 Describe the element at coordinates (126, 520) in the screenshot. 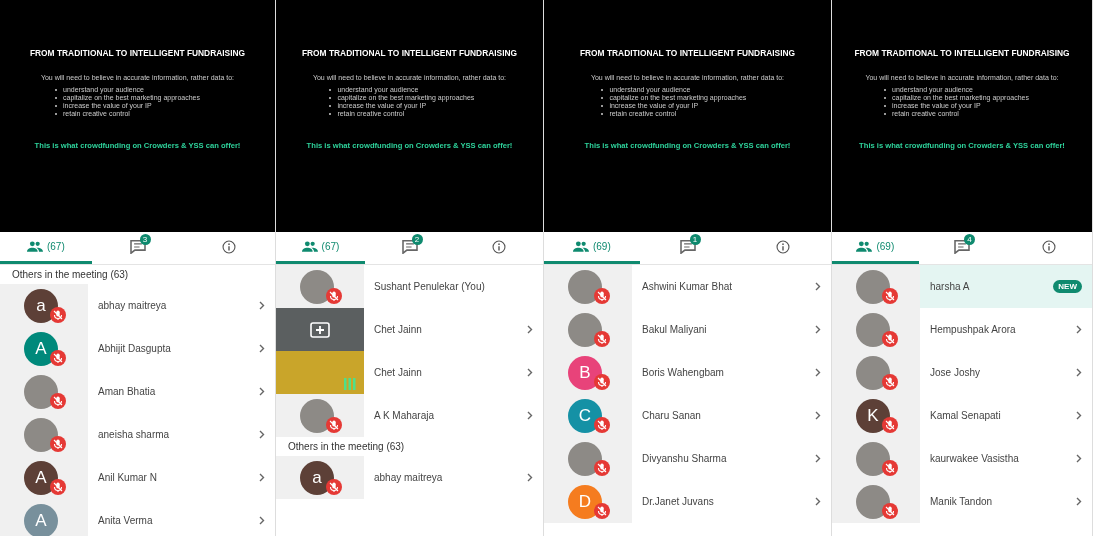

I see `participant-name: Anita Verma` at that location.